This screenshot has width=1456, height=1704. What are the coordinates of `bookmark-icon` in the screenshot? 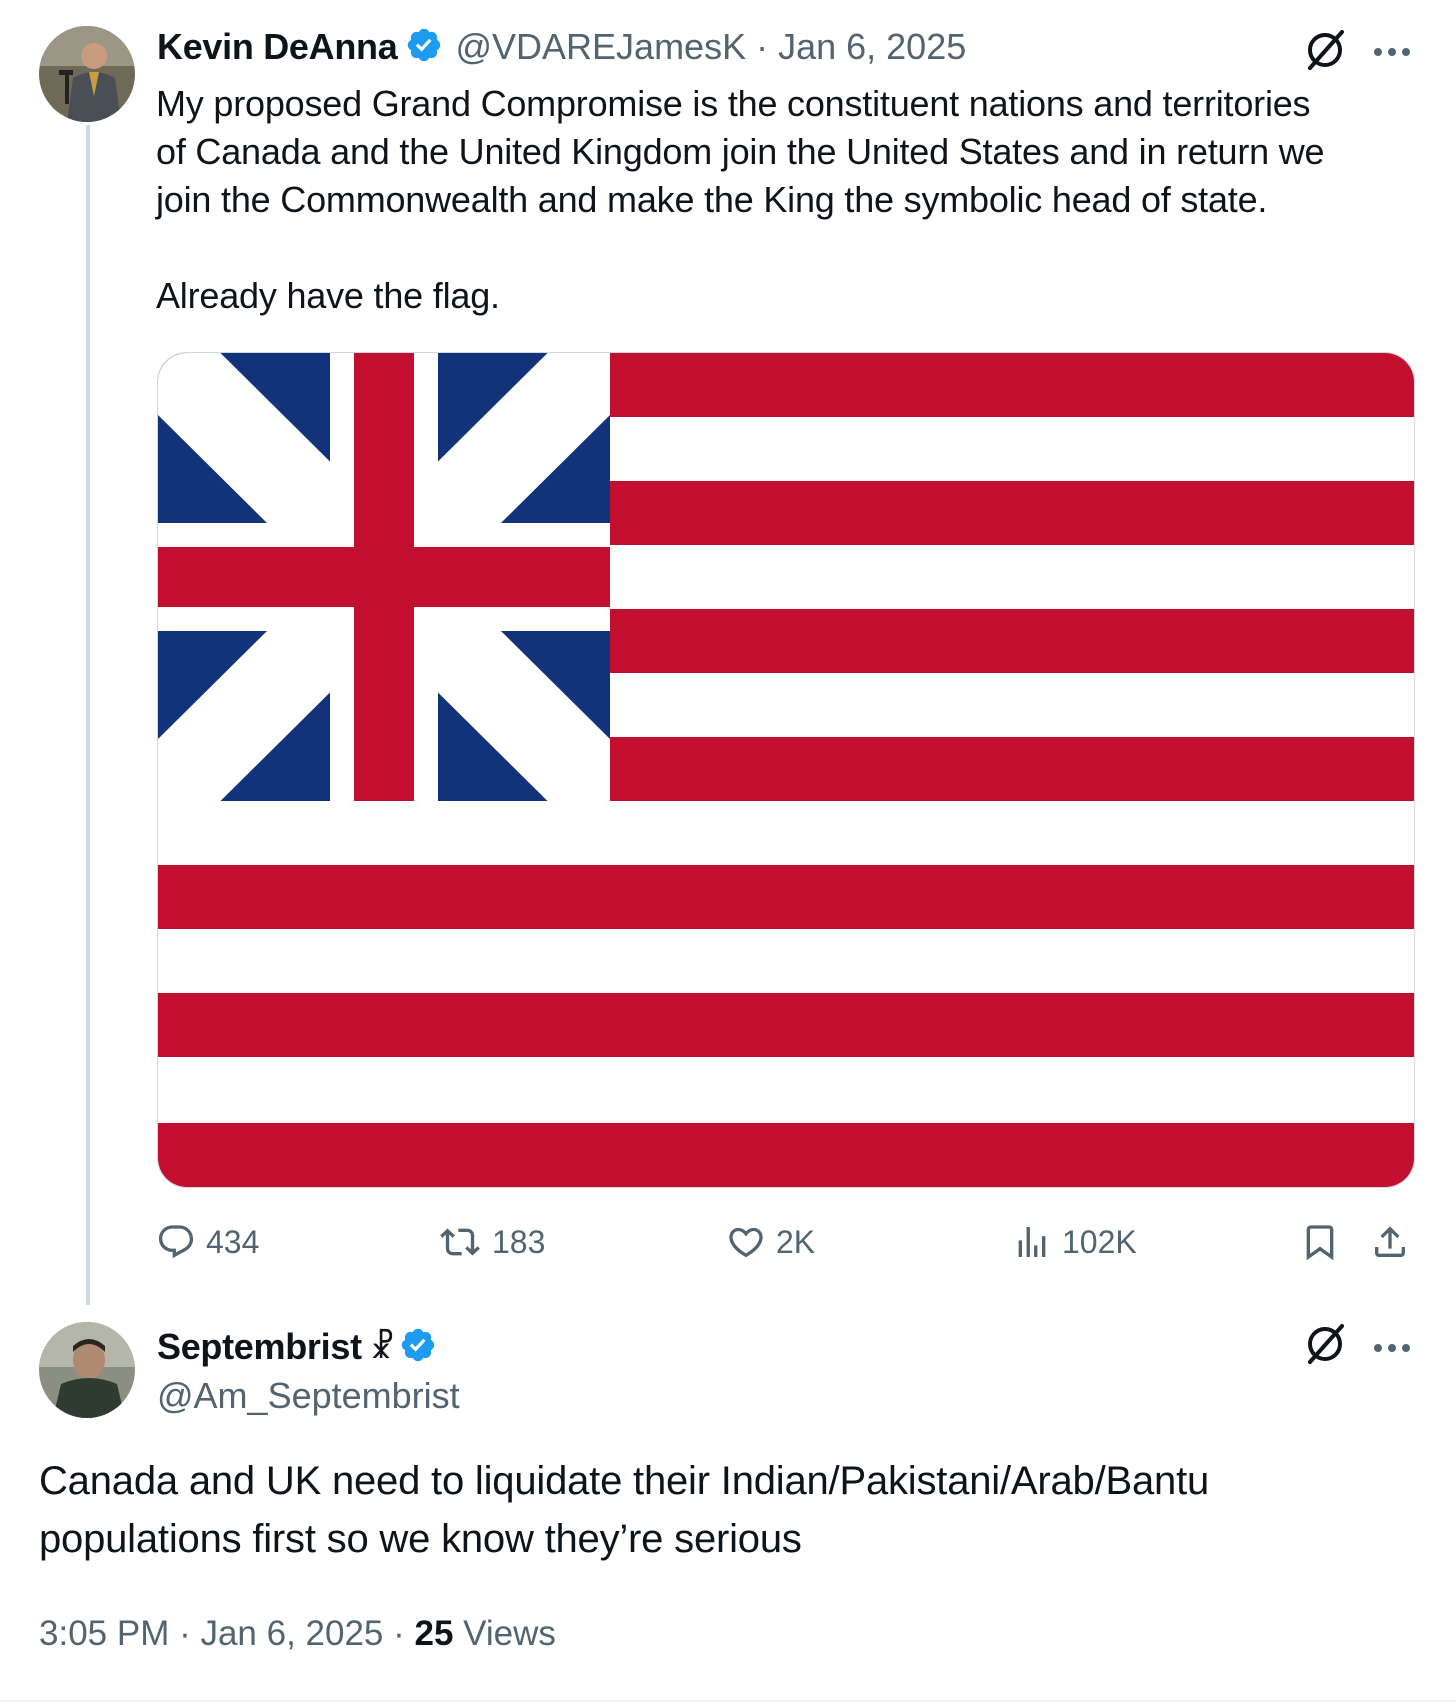 It's located at (1325, 1246).